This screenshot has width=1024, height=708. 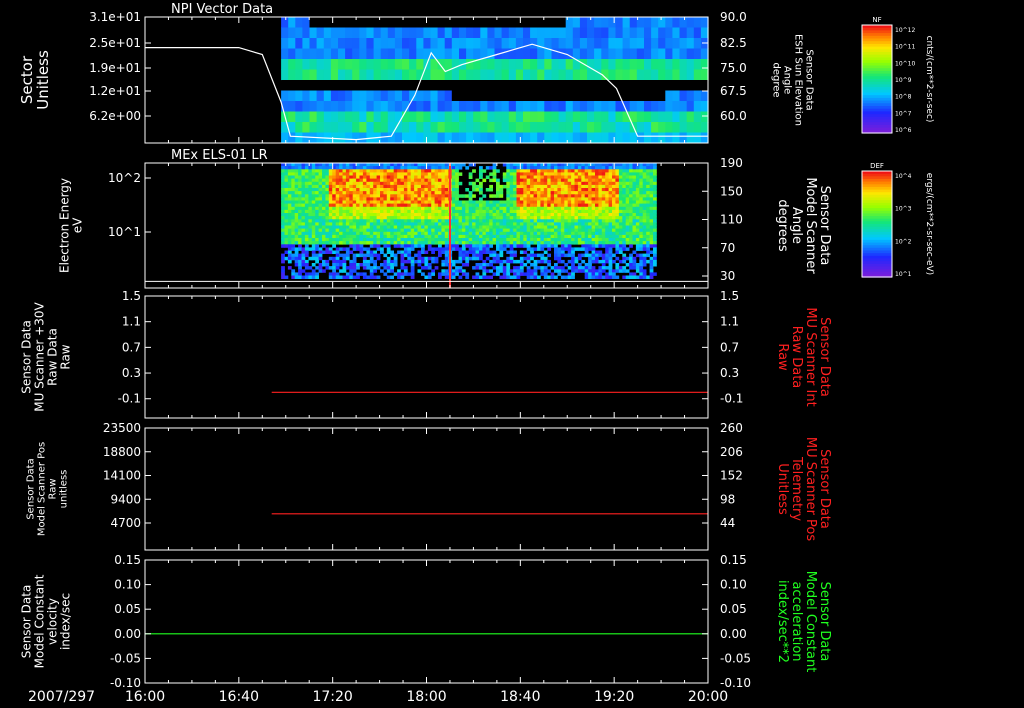 I want to click on axis-label-line: acceleration, so click(x=796, y=621).